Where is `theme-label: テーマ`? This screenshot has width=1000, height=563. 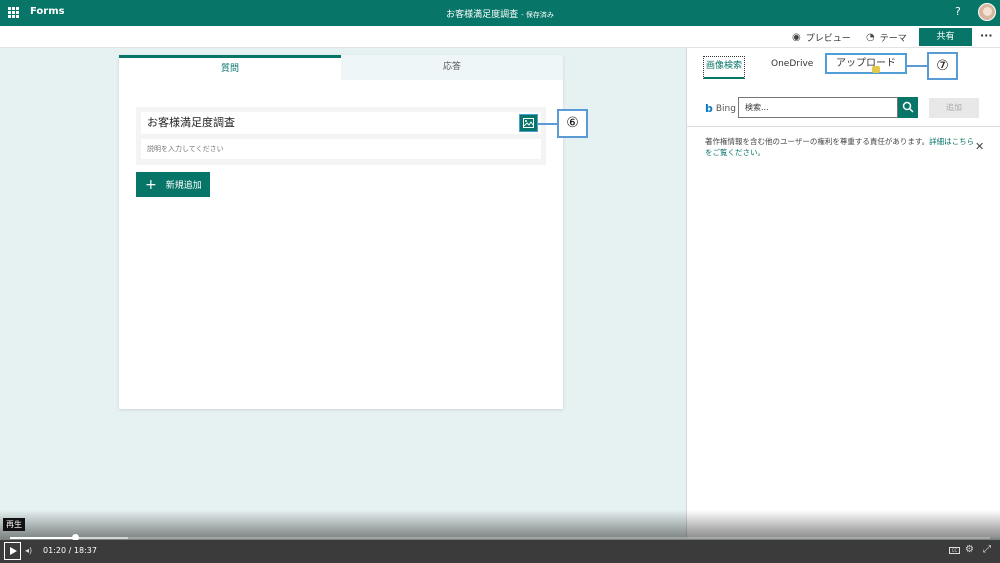
theme-label: テーマ is located at coordinates (893, 39).